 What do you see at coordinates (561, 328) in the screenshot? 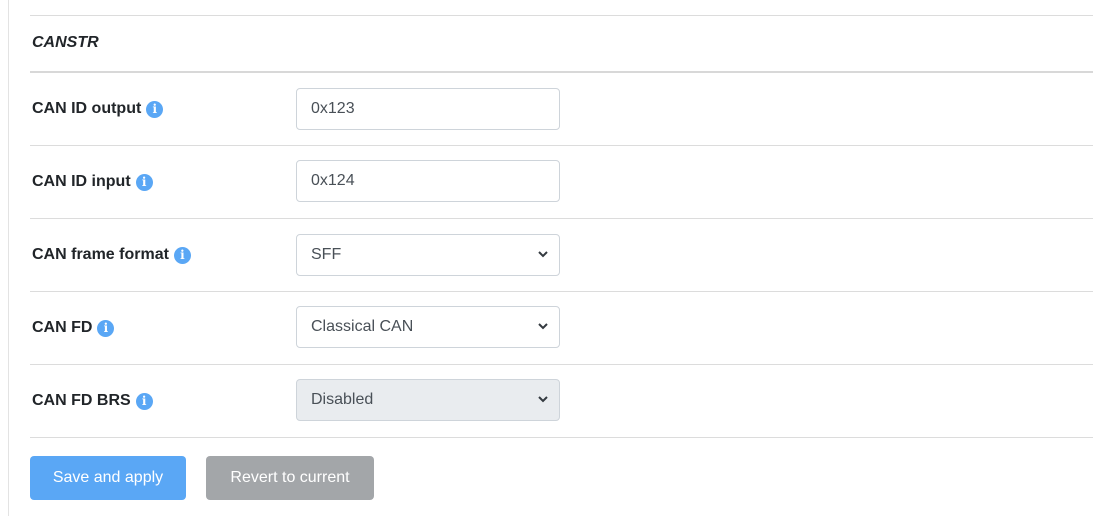
I see `form-row-can-fd: CAN FD i Classical CAN` at bounding box center [561, 328].